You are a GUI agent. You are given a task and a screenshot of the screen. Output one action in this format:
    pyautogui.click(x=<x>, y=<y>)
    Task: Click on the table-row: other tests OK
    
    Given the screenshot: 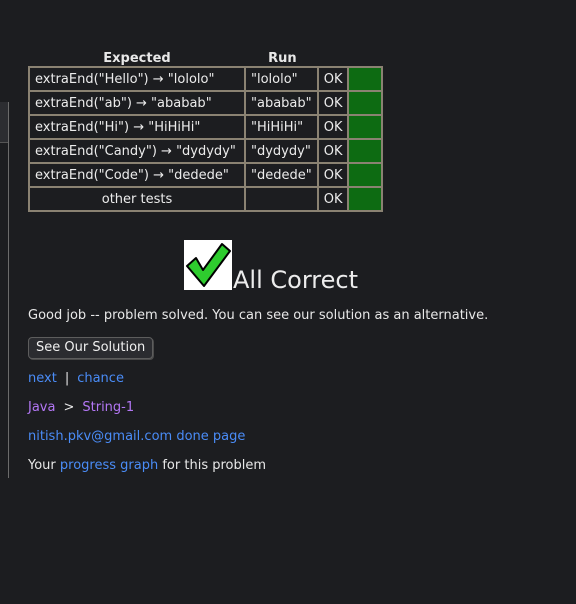 What is the action you would take?
    pyautogui.click(x=206, y=200)
    